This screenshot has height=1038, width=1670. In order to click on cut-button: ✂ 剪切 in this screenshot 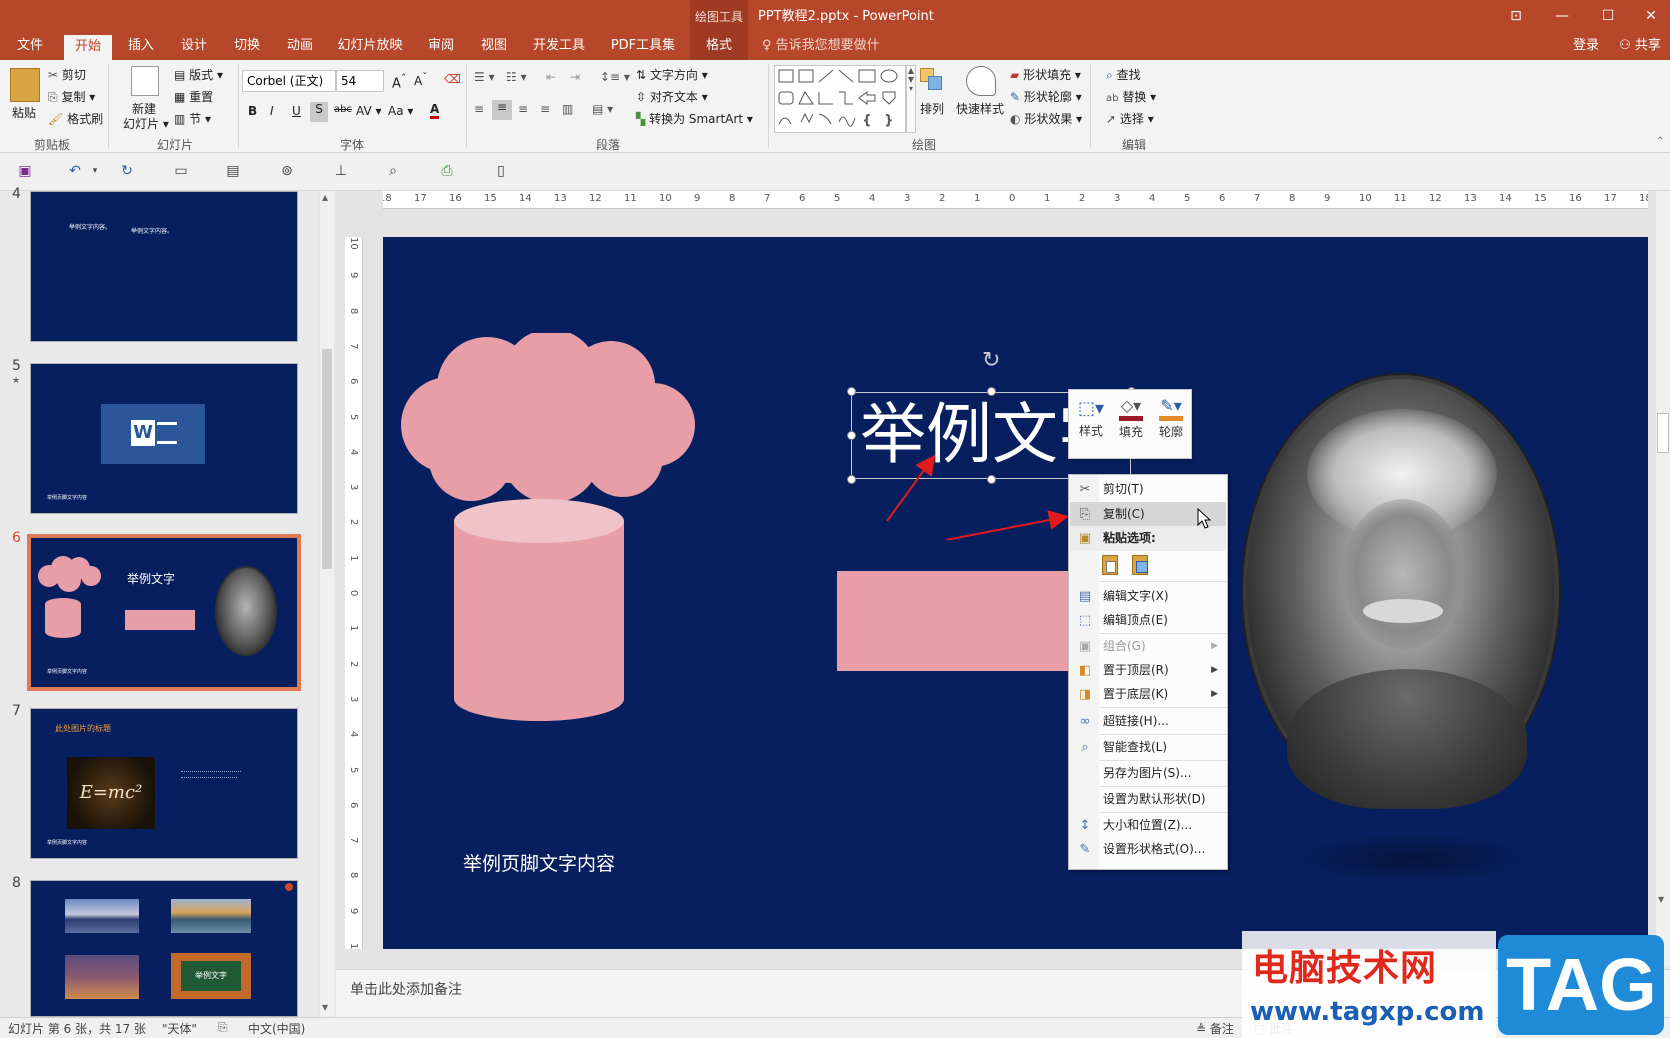, I will do `click(67, 74)`.